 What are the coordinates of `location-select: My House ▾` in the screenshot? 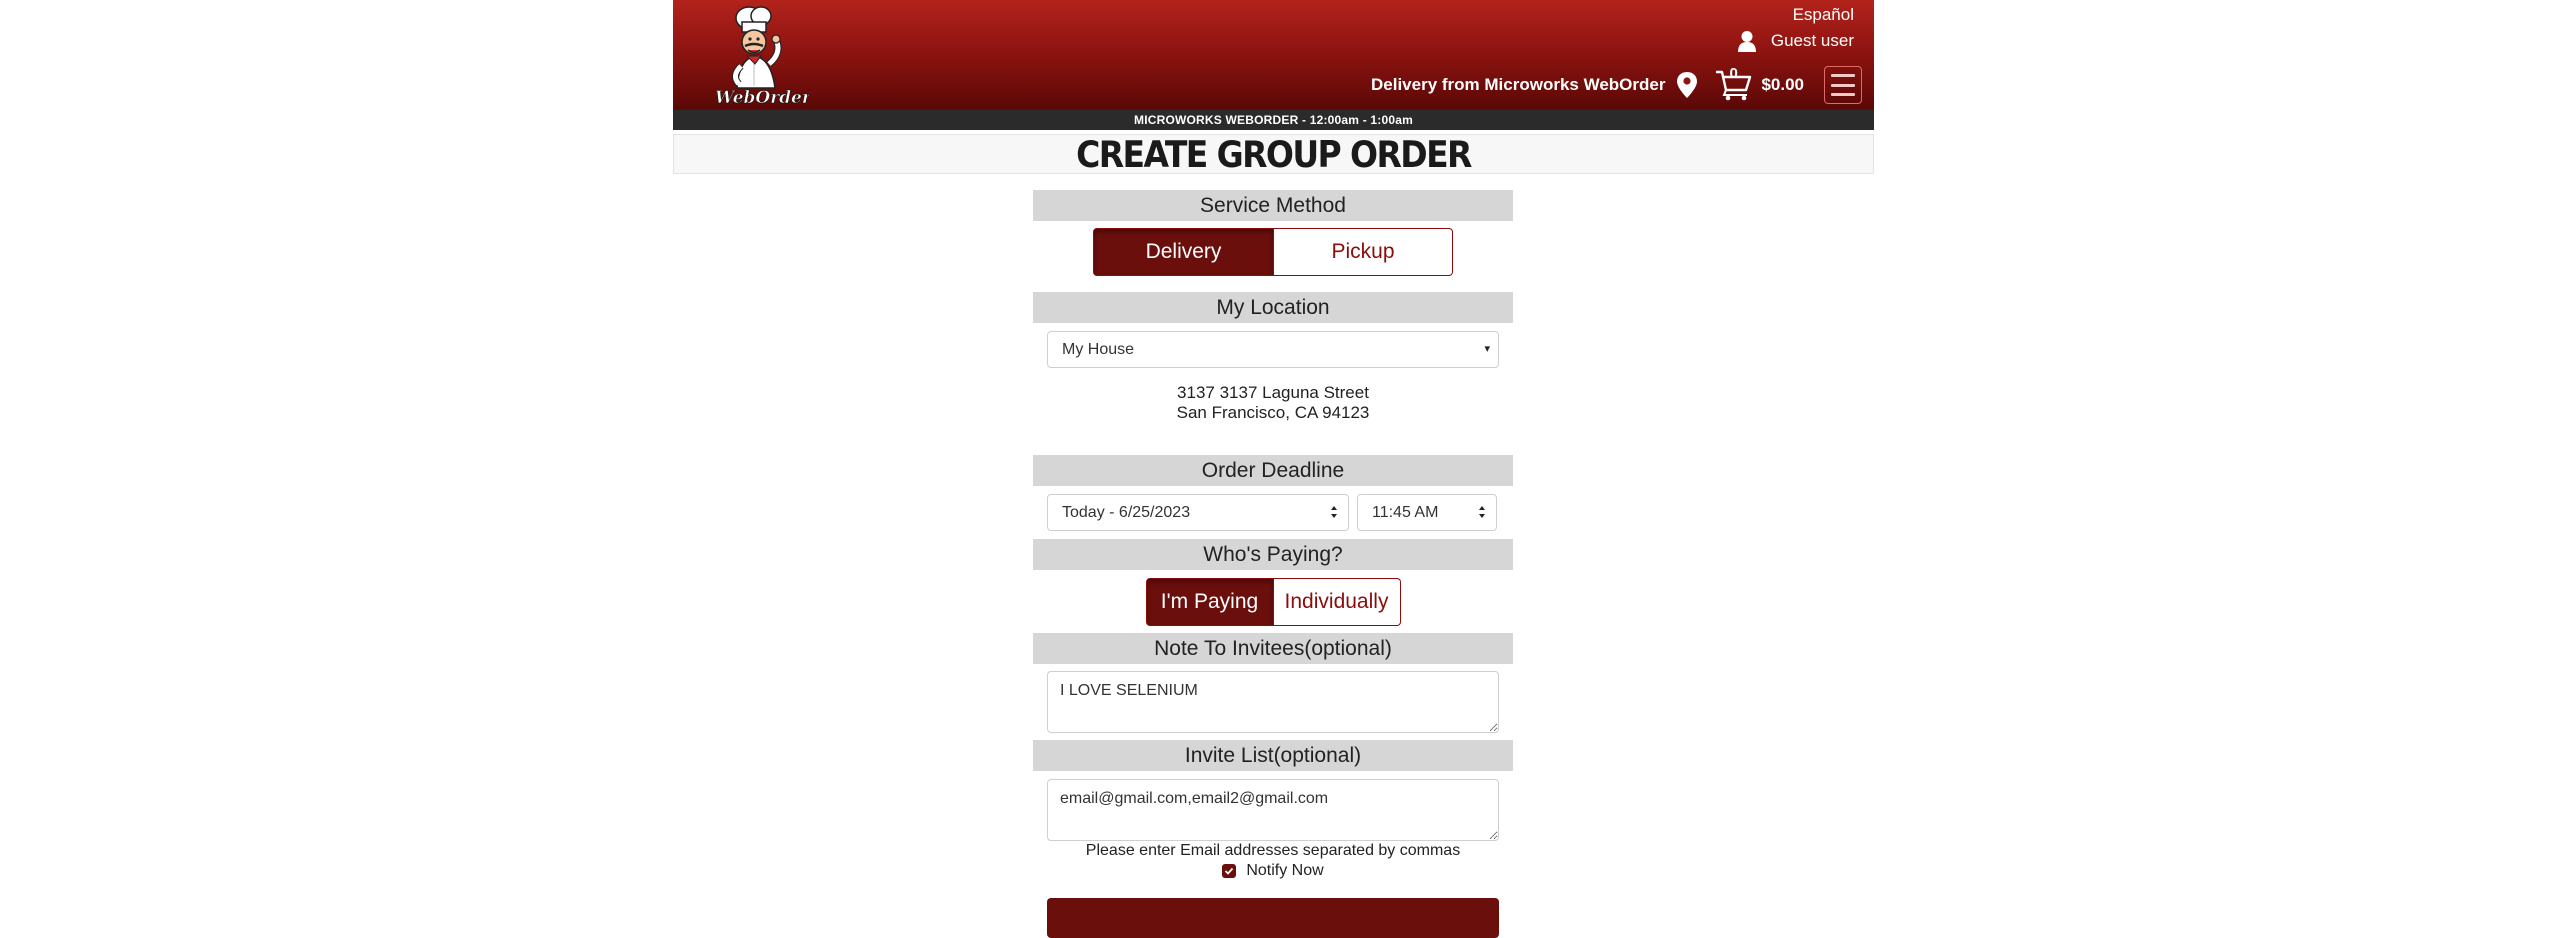 It's located at (1273, 349).